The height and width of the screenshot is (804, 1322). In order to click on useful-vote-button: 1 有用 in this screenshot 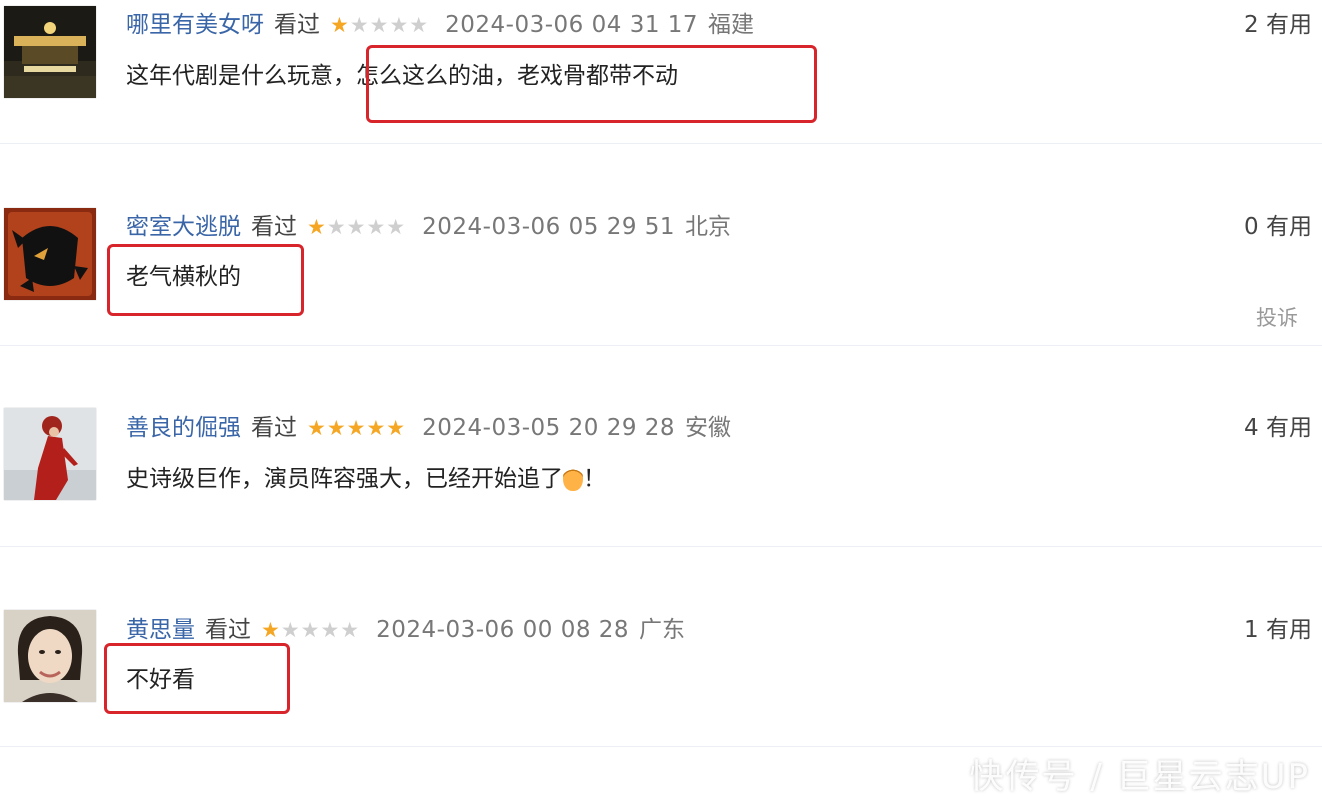, I will do `click(1278, 630)`.